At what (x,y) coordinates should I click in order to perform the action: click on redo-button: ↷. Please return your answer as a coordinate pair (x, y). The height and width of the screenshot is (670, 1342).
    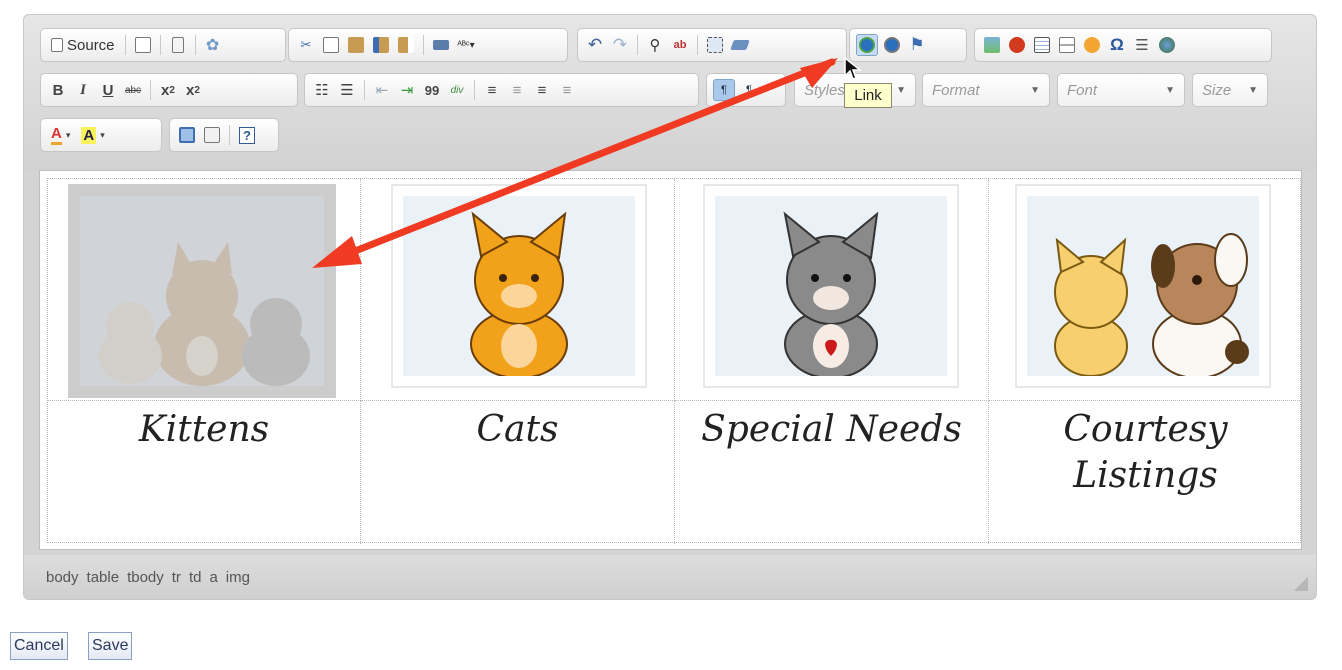
    Looking at the image, I should click on (620, 45).